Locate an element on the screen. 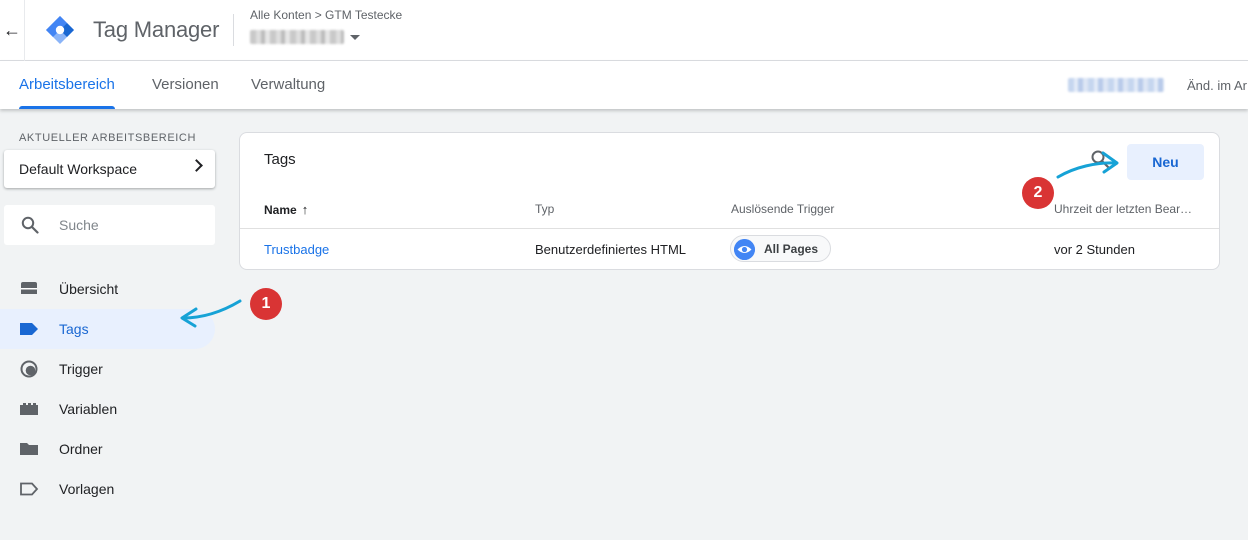 This screenshot has height=540, width=1248. tab-verwaltung: Verwaltung is located at coordinates (288, 85).